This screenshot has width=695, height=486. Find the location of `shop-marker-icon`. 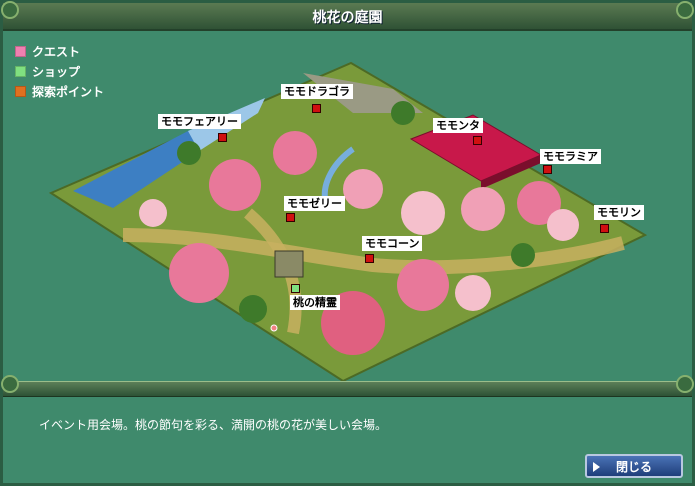

shop-marker-icon is located at coordinates (295, 288).